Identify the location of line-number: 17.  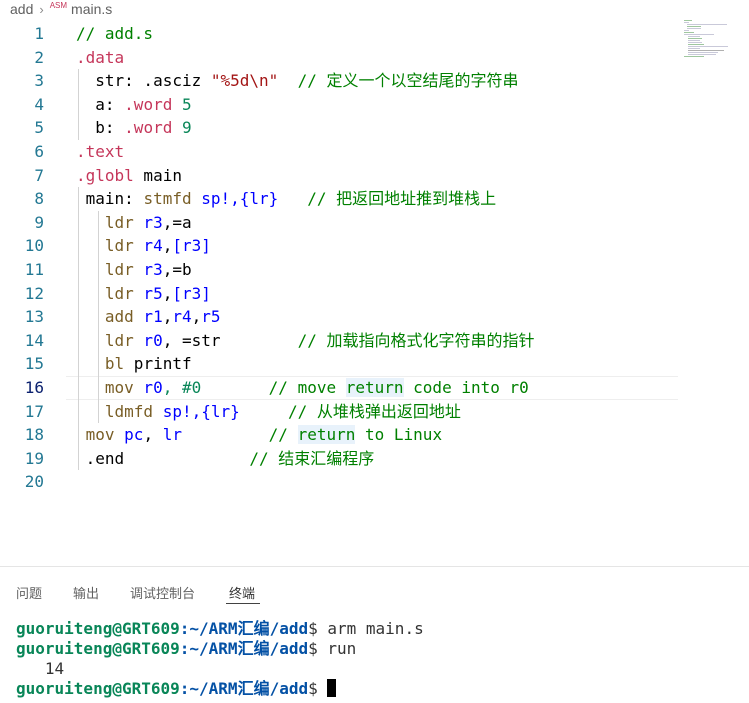
(34, 411).